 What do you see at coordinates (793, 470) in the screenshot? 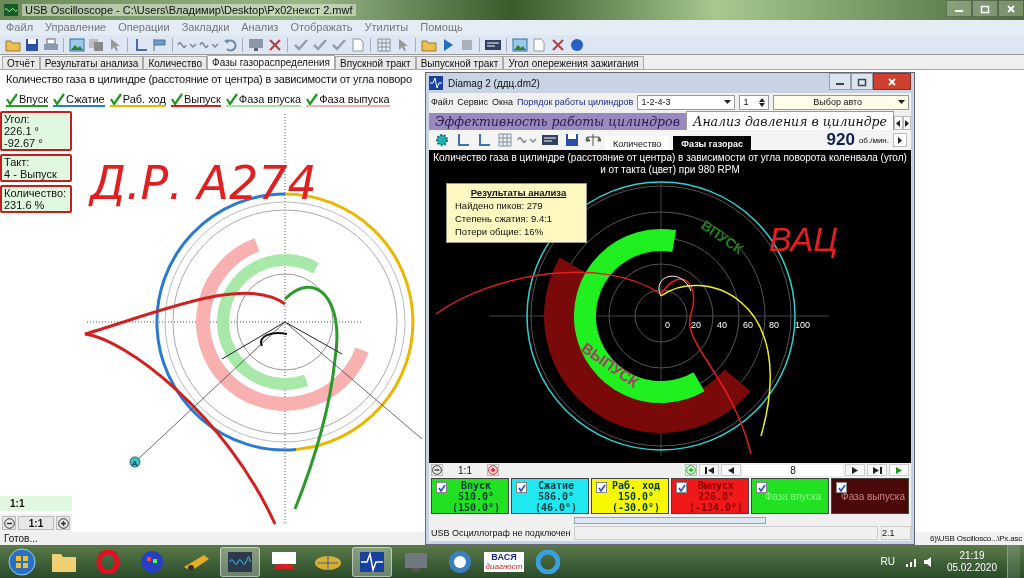
I see `frame-number: 8` at bounding box center [793, 470].